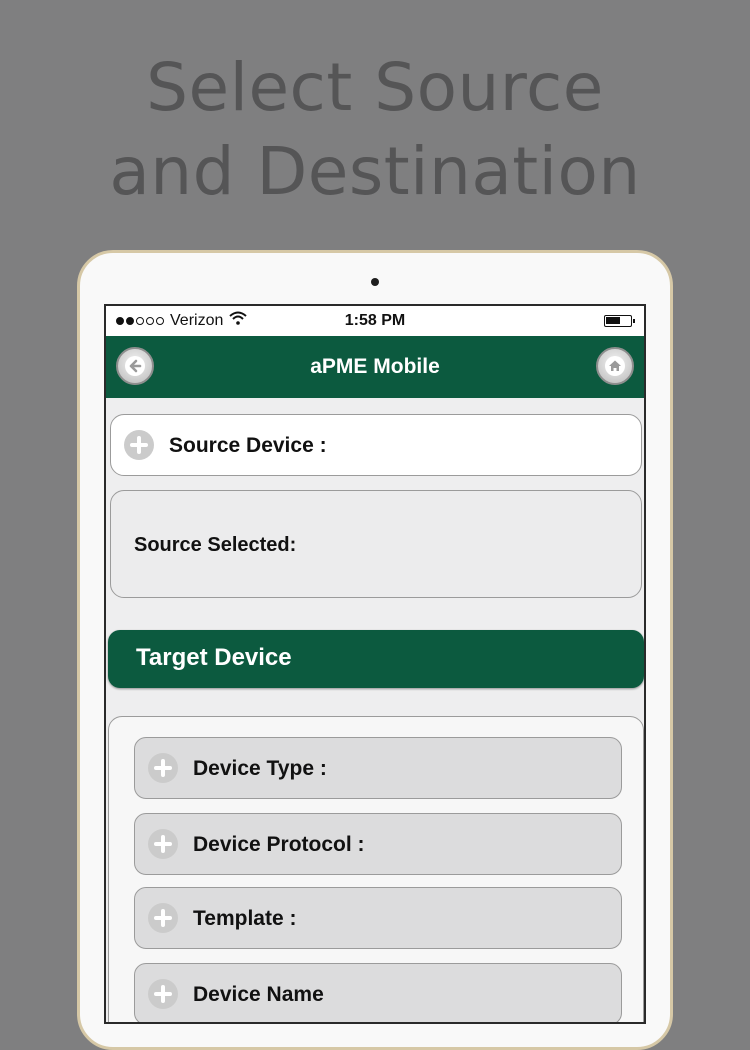  Describe the element at coordinates (376, 659) in the screenshot. I see `target-device-header: Target Device` at that location.